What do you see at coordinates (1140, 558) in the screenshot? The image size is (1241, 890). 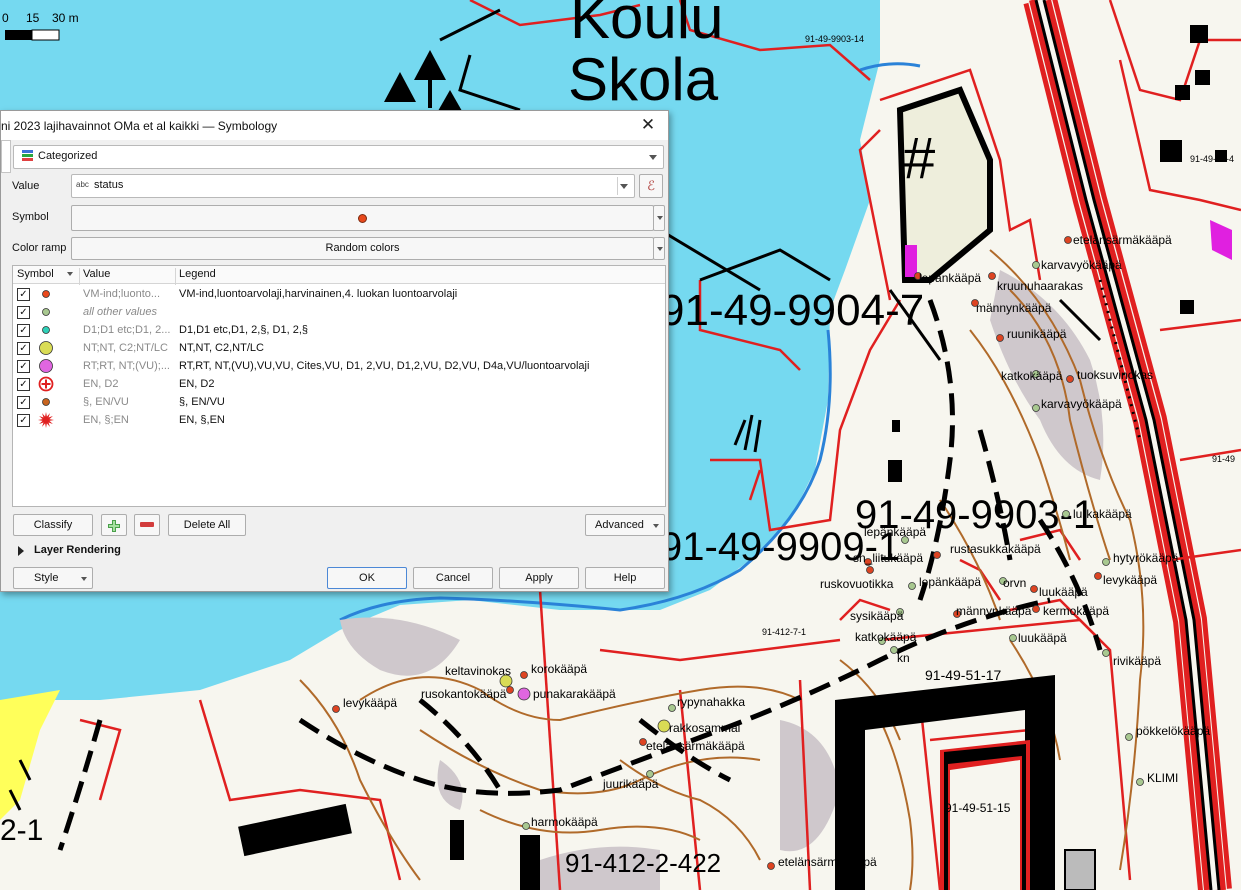 I see `observation-point: hytyrökääpä` at bounding box center [1140, 558].